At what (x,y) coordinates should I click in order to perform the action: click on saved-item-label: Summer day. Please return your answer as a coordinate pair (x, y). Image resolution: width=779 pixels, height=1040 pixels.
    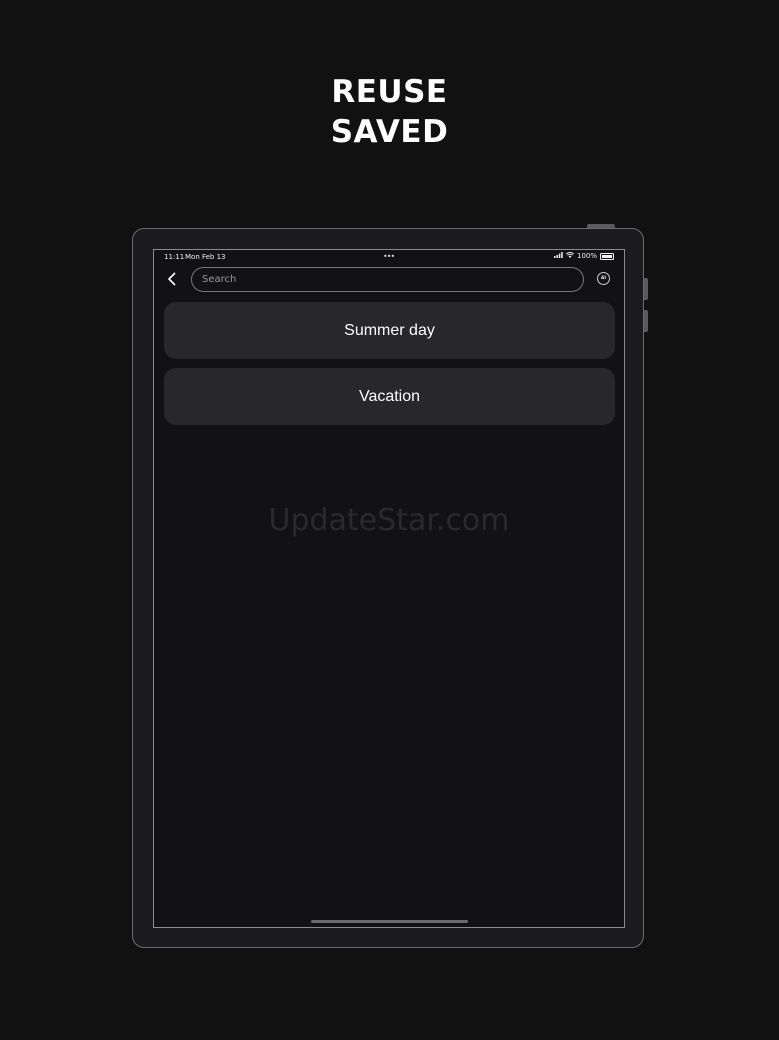
    Looking at the image, I should click on (389, 330).